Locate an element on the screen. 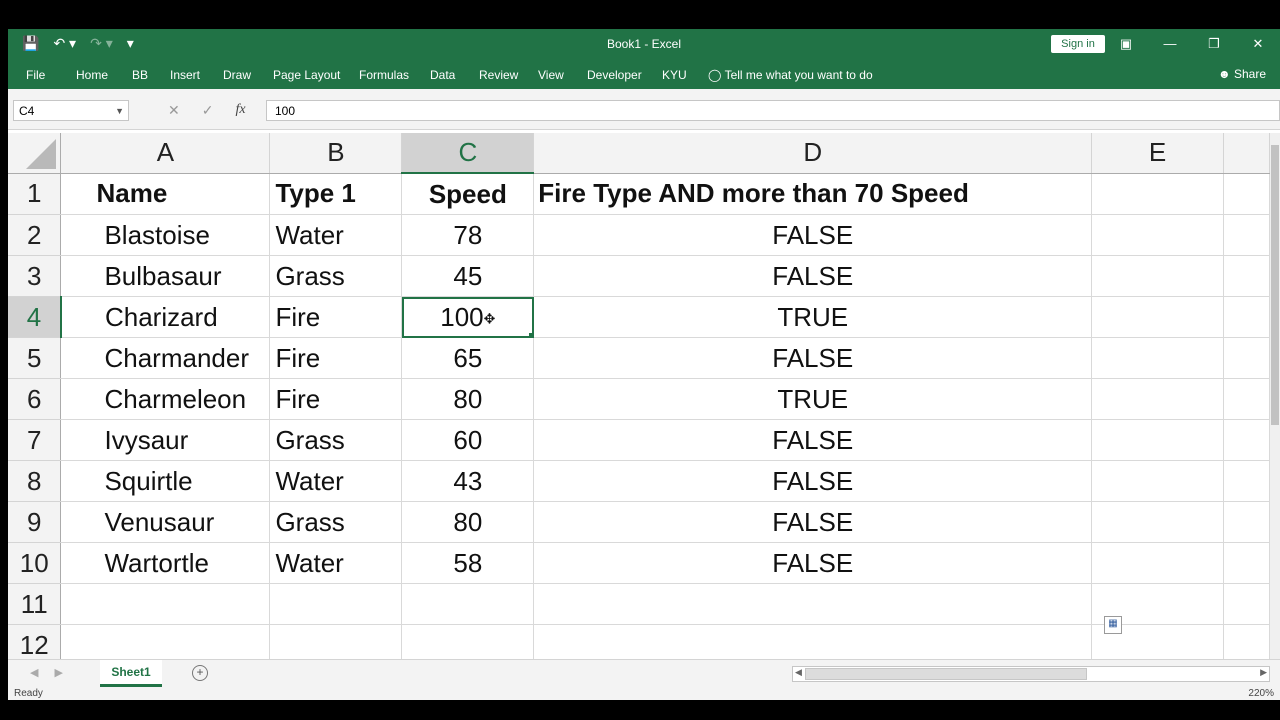 The height and width of the screenshot is (720, 1280). column-header-f is located at coordinates (1246, 153).